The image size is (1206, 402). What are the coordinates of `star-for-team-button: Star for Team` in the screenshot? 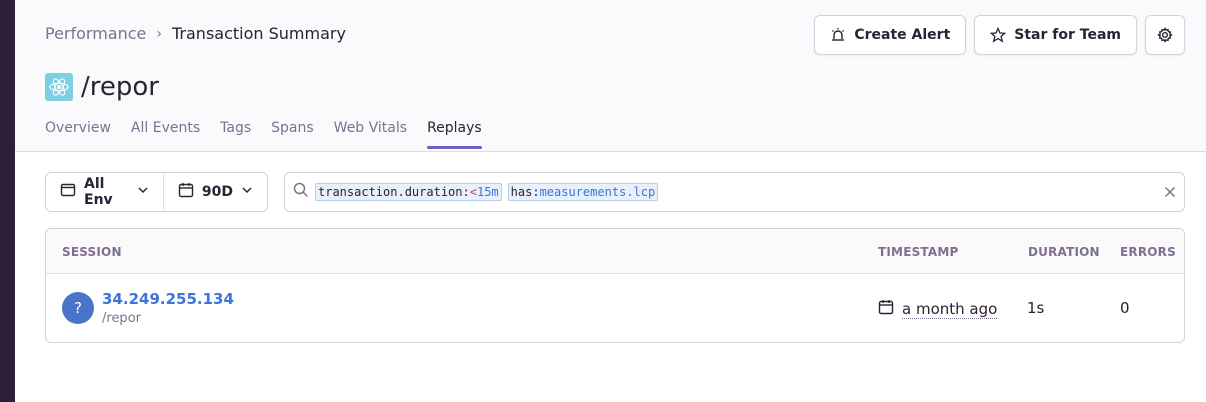 It's located at (1055, 35).